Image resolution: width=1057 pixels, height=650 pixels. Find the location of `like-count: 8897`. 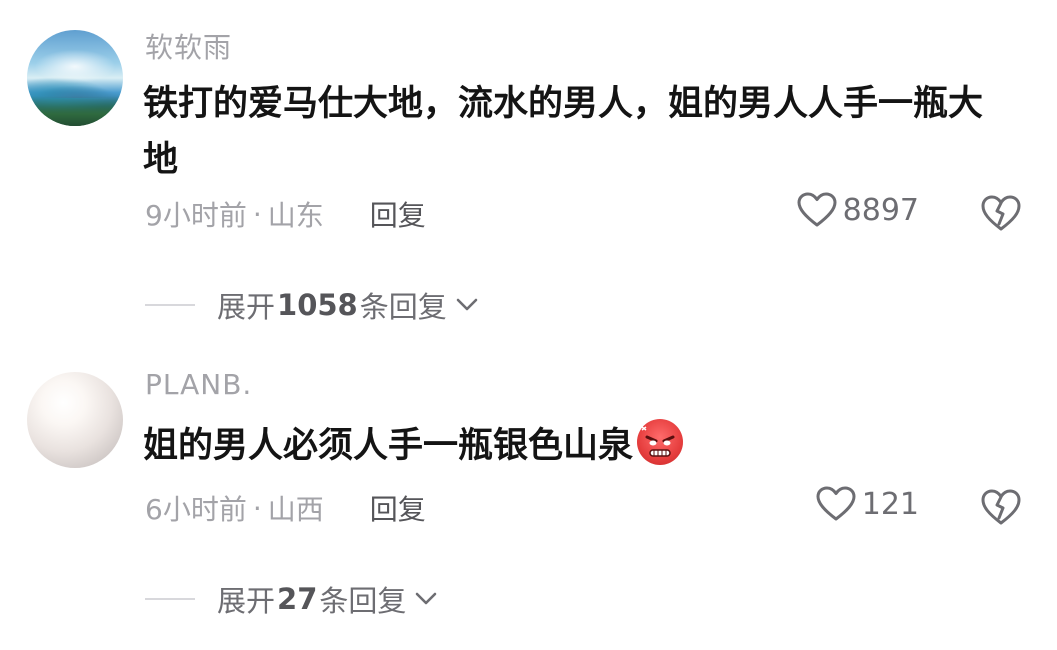

like-count: 8897 is located at coordinates (880, 210).